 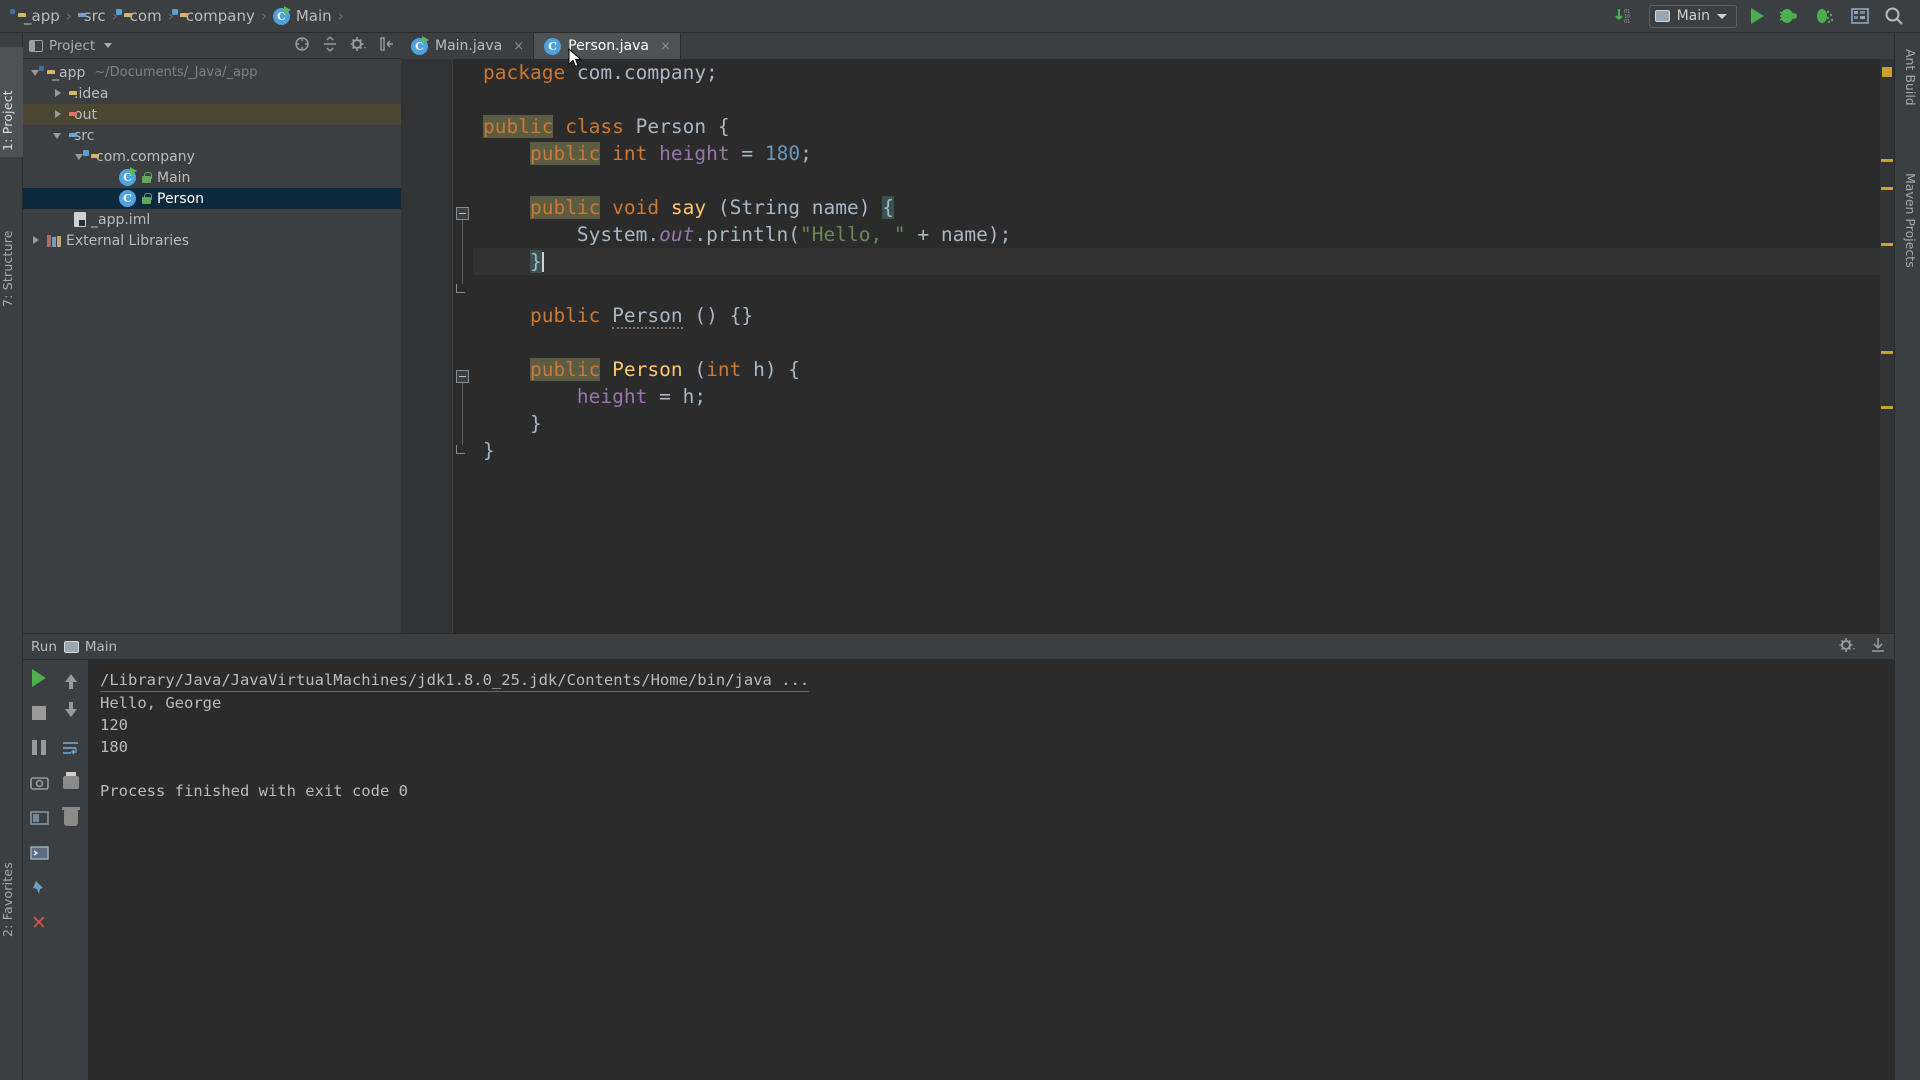 I want to click on code-line: package com.company;, so click(x=600, y=72).